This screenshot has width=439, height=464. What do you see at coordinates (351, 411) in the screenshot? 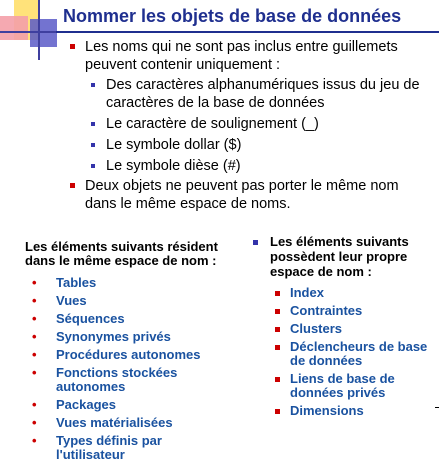
I see `list-item: Dimensions` at bounding box center [351, 411].